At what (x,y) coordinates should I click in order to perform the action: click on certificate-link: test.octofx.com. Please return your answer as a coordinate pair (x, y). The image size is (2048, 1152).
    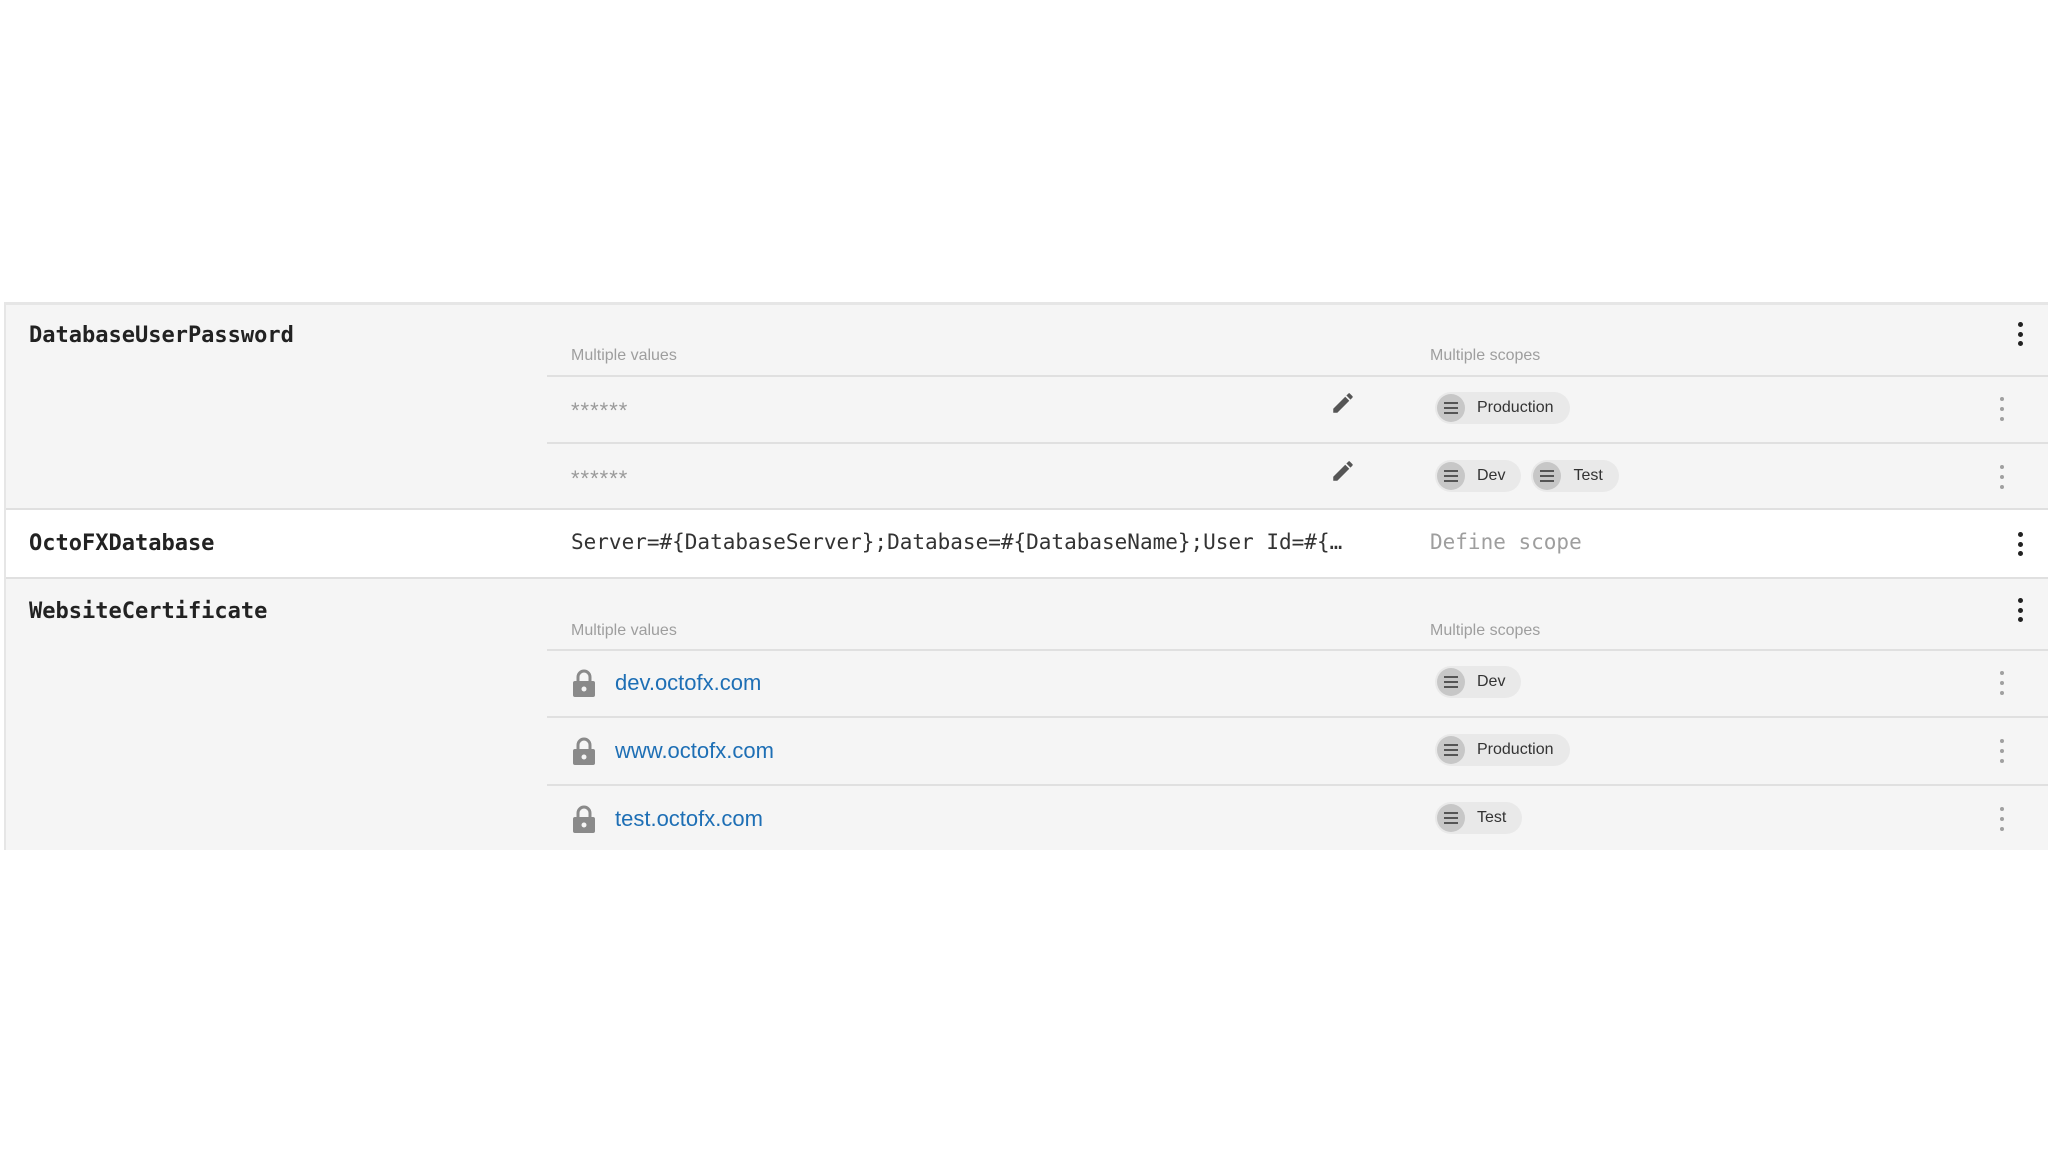
    Looking at the image, I should click on (689, 819).